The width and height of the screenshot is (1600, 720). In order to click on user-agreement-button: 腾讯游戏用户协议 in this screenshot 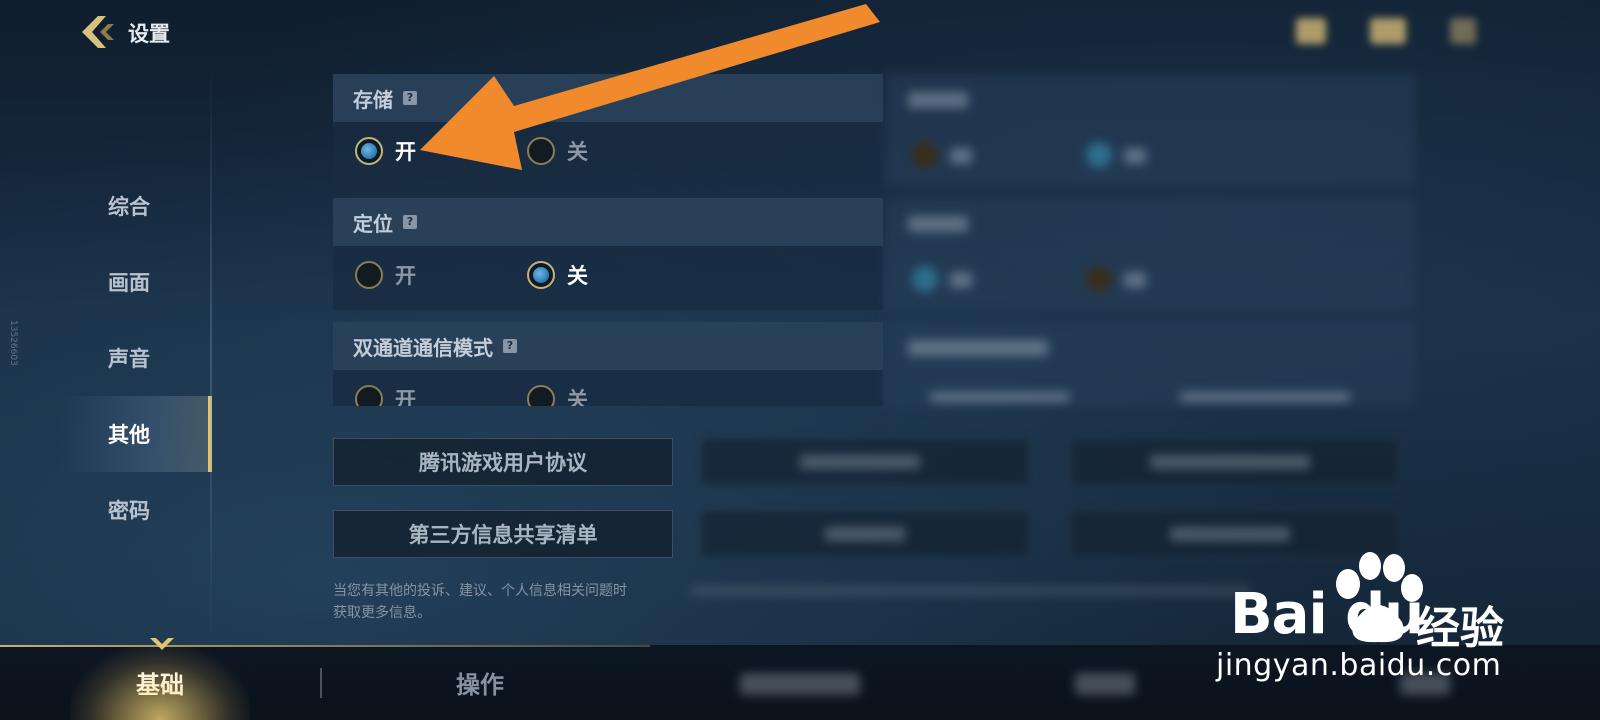, I will do `click(503, 462)`.